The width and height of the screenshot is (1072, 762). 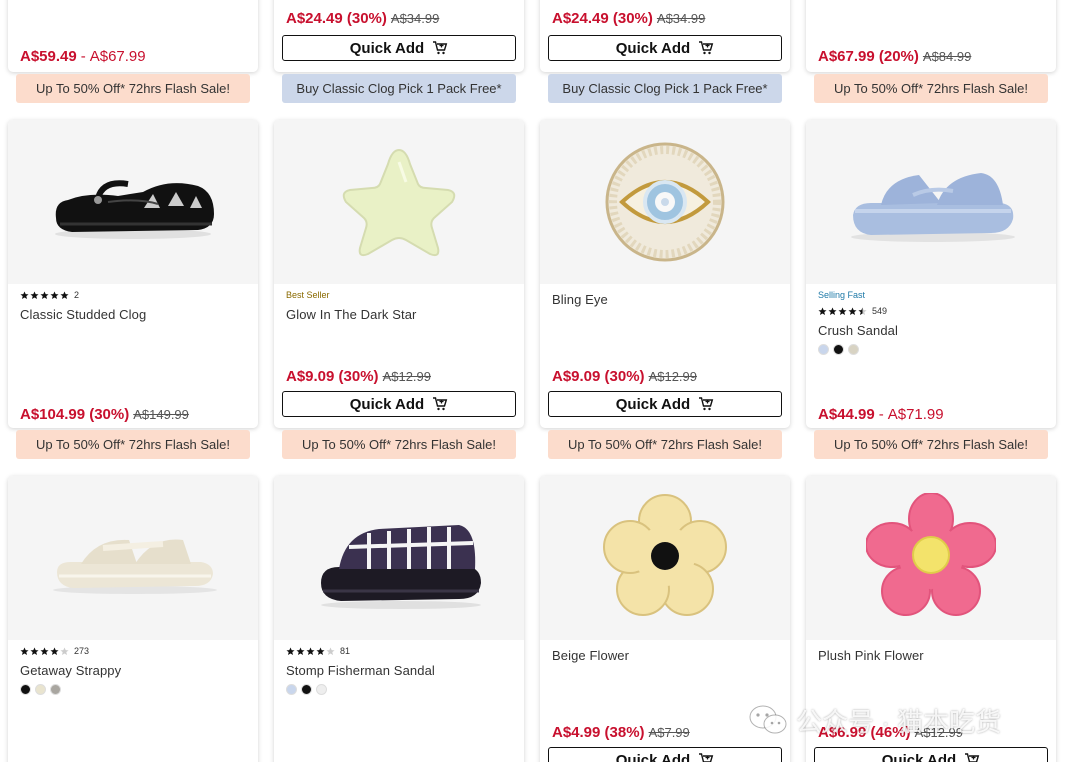 I want to click on product-name: Crush Sandal, so click(x=931, y=330).